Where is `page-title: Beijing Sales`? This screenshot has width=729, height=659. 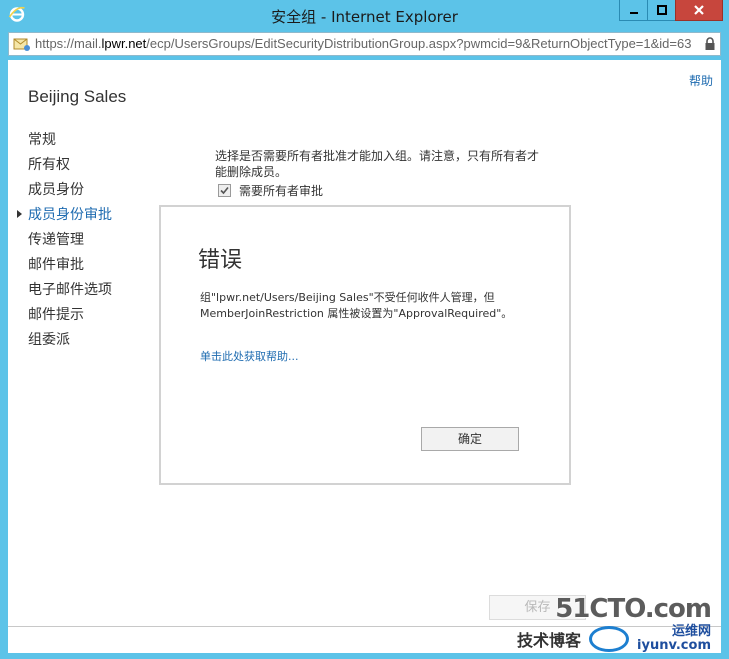 page-title: Beijing Sales is located at coordinates (77, 96).